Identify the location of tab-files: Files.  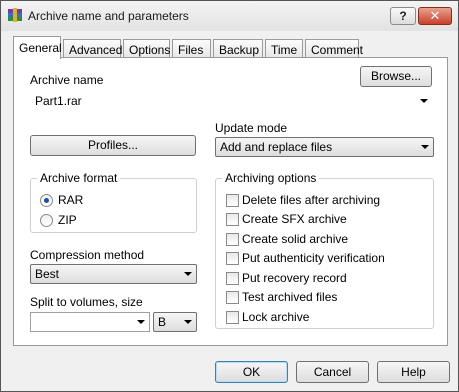
(191, 48).